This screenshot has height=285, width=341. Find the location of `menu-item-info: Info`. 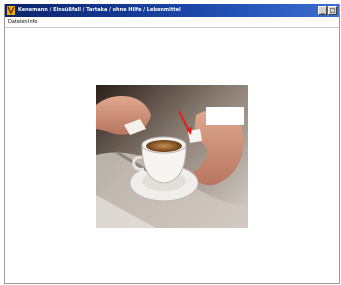

menu-item-info: Info is located at coordinates (32, 22).